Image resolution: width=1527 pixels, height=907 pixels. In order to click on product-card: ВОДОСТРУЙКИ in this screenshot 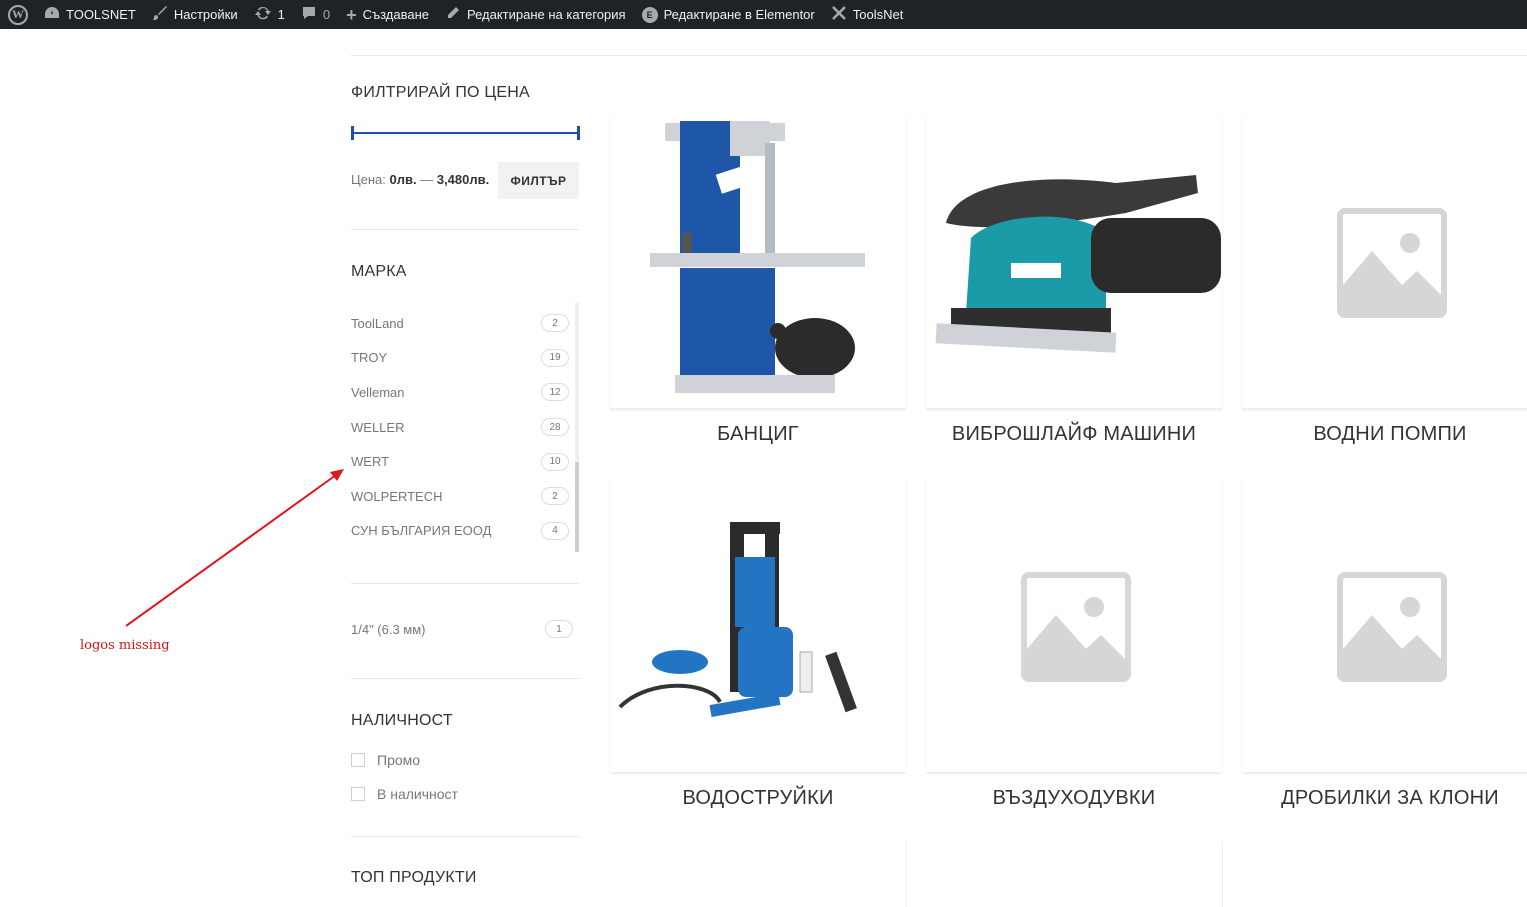, I will do `click(758, 643)`.